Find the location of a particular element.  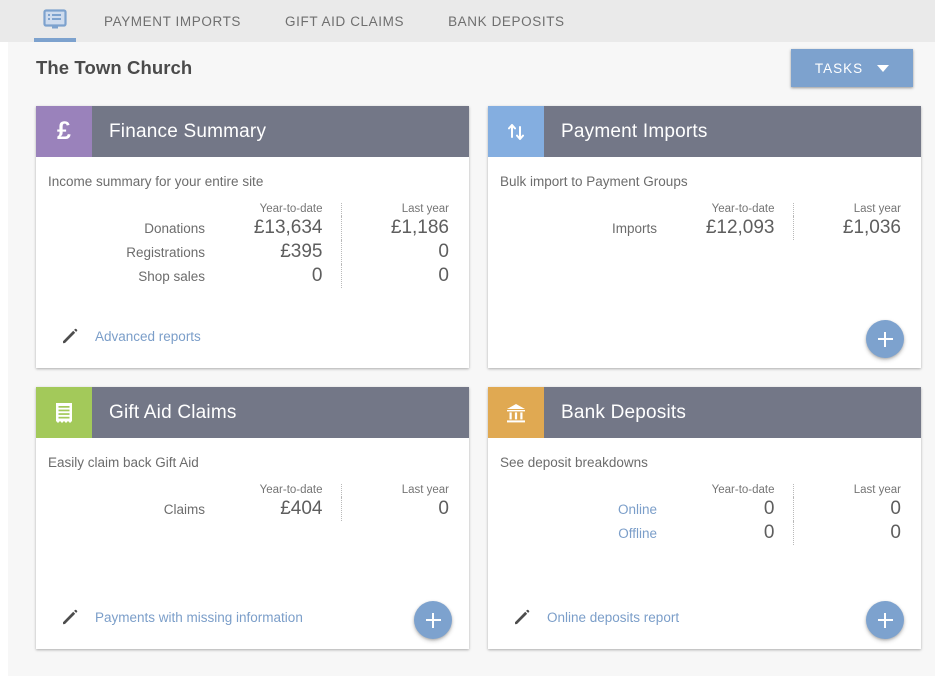

row-label: Donations is located at coordinates (174, 228).